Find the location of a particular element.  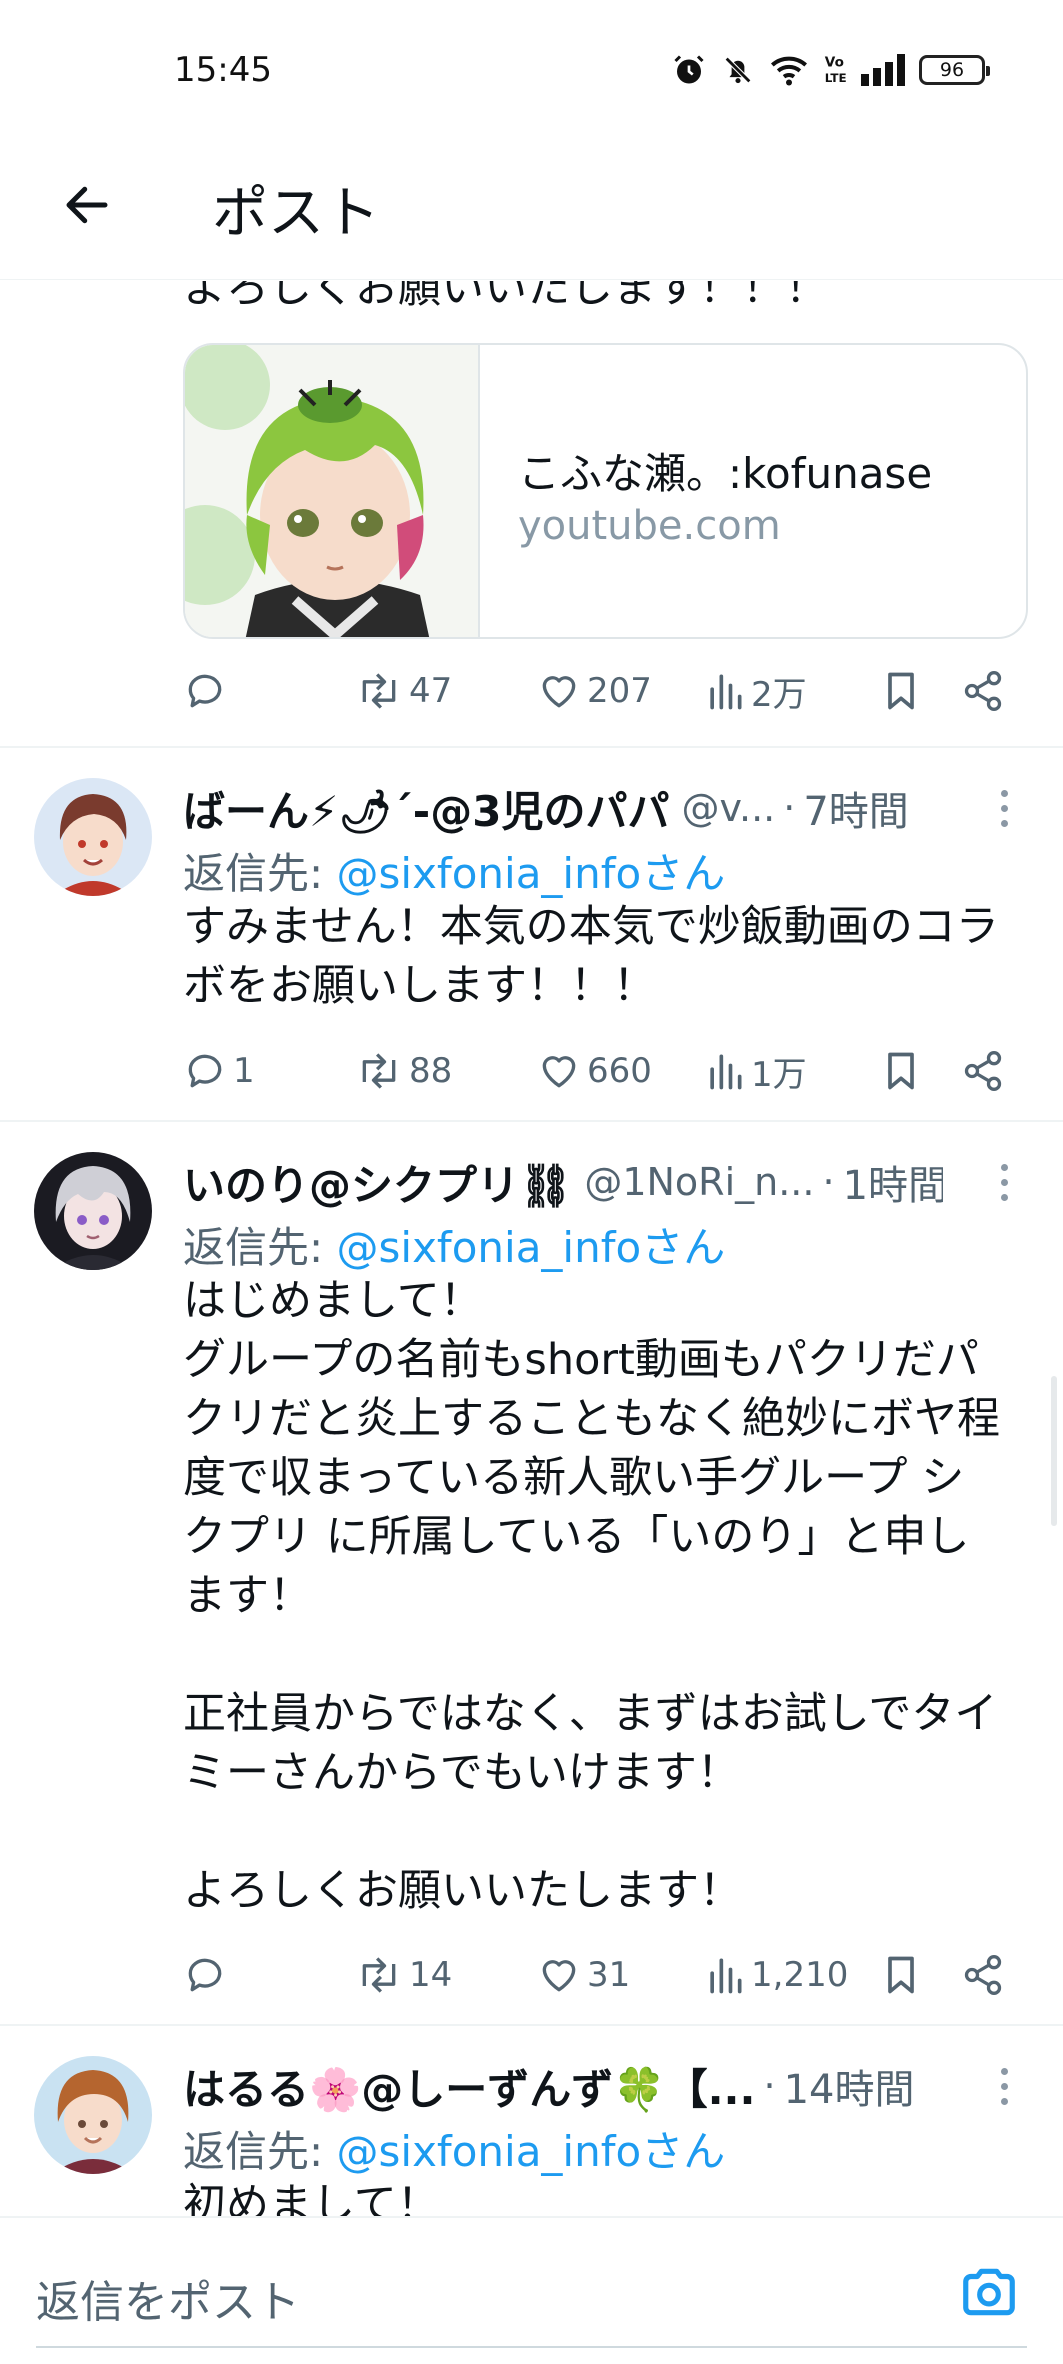

post-actions: 14 31 1,210 is located at coordinates (603, 1975).